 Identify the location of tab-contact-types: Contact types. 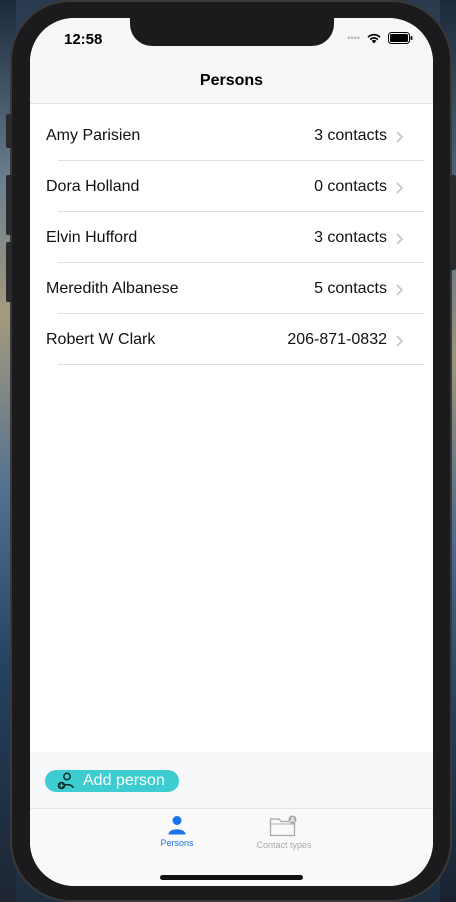
(284, 832).